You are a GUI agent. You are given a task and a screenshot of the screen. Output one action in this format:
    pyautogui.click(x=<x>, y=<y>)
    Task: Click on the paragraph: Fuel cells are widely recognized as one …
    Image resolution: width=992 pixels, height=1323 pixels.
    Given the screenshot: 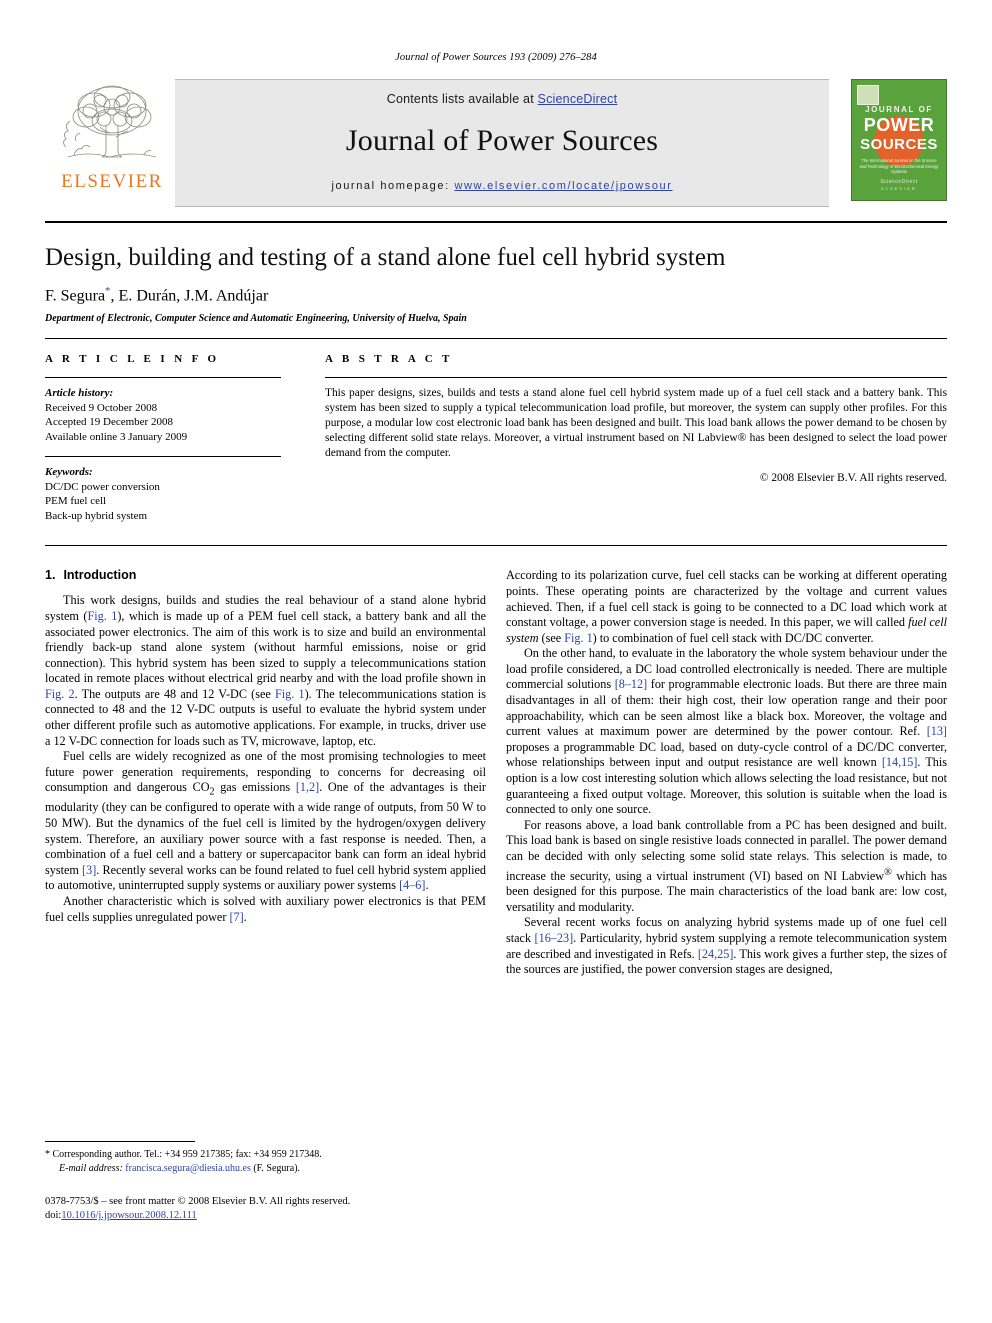 What is the action you would take?
    pyautogui.click(x=265, y=821)
    